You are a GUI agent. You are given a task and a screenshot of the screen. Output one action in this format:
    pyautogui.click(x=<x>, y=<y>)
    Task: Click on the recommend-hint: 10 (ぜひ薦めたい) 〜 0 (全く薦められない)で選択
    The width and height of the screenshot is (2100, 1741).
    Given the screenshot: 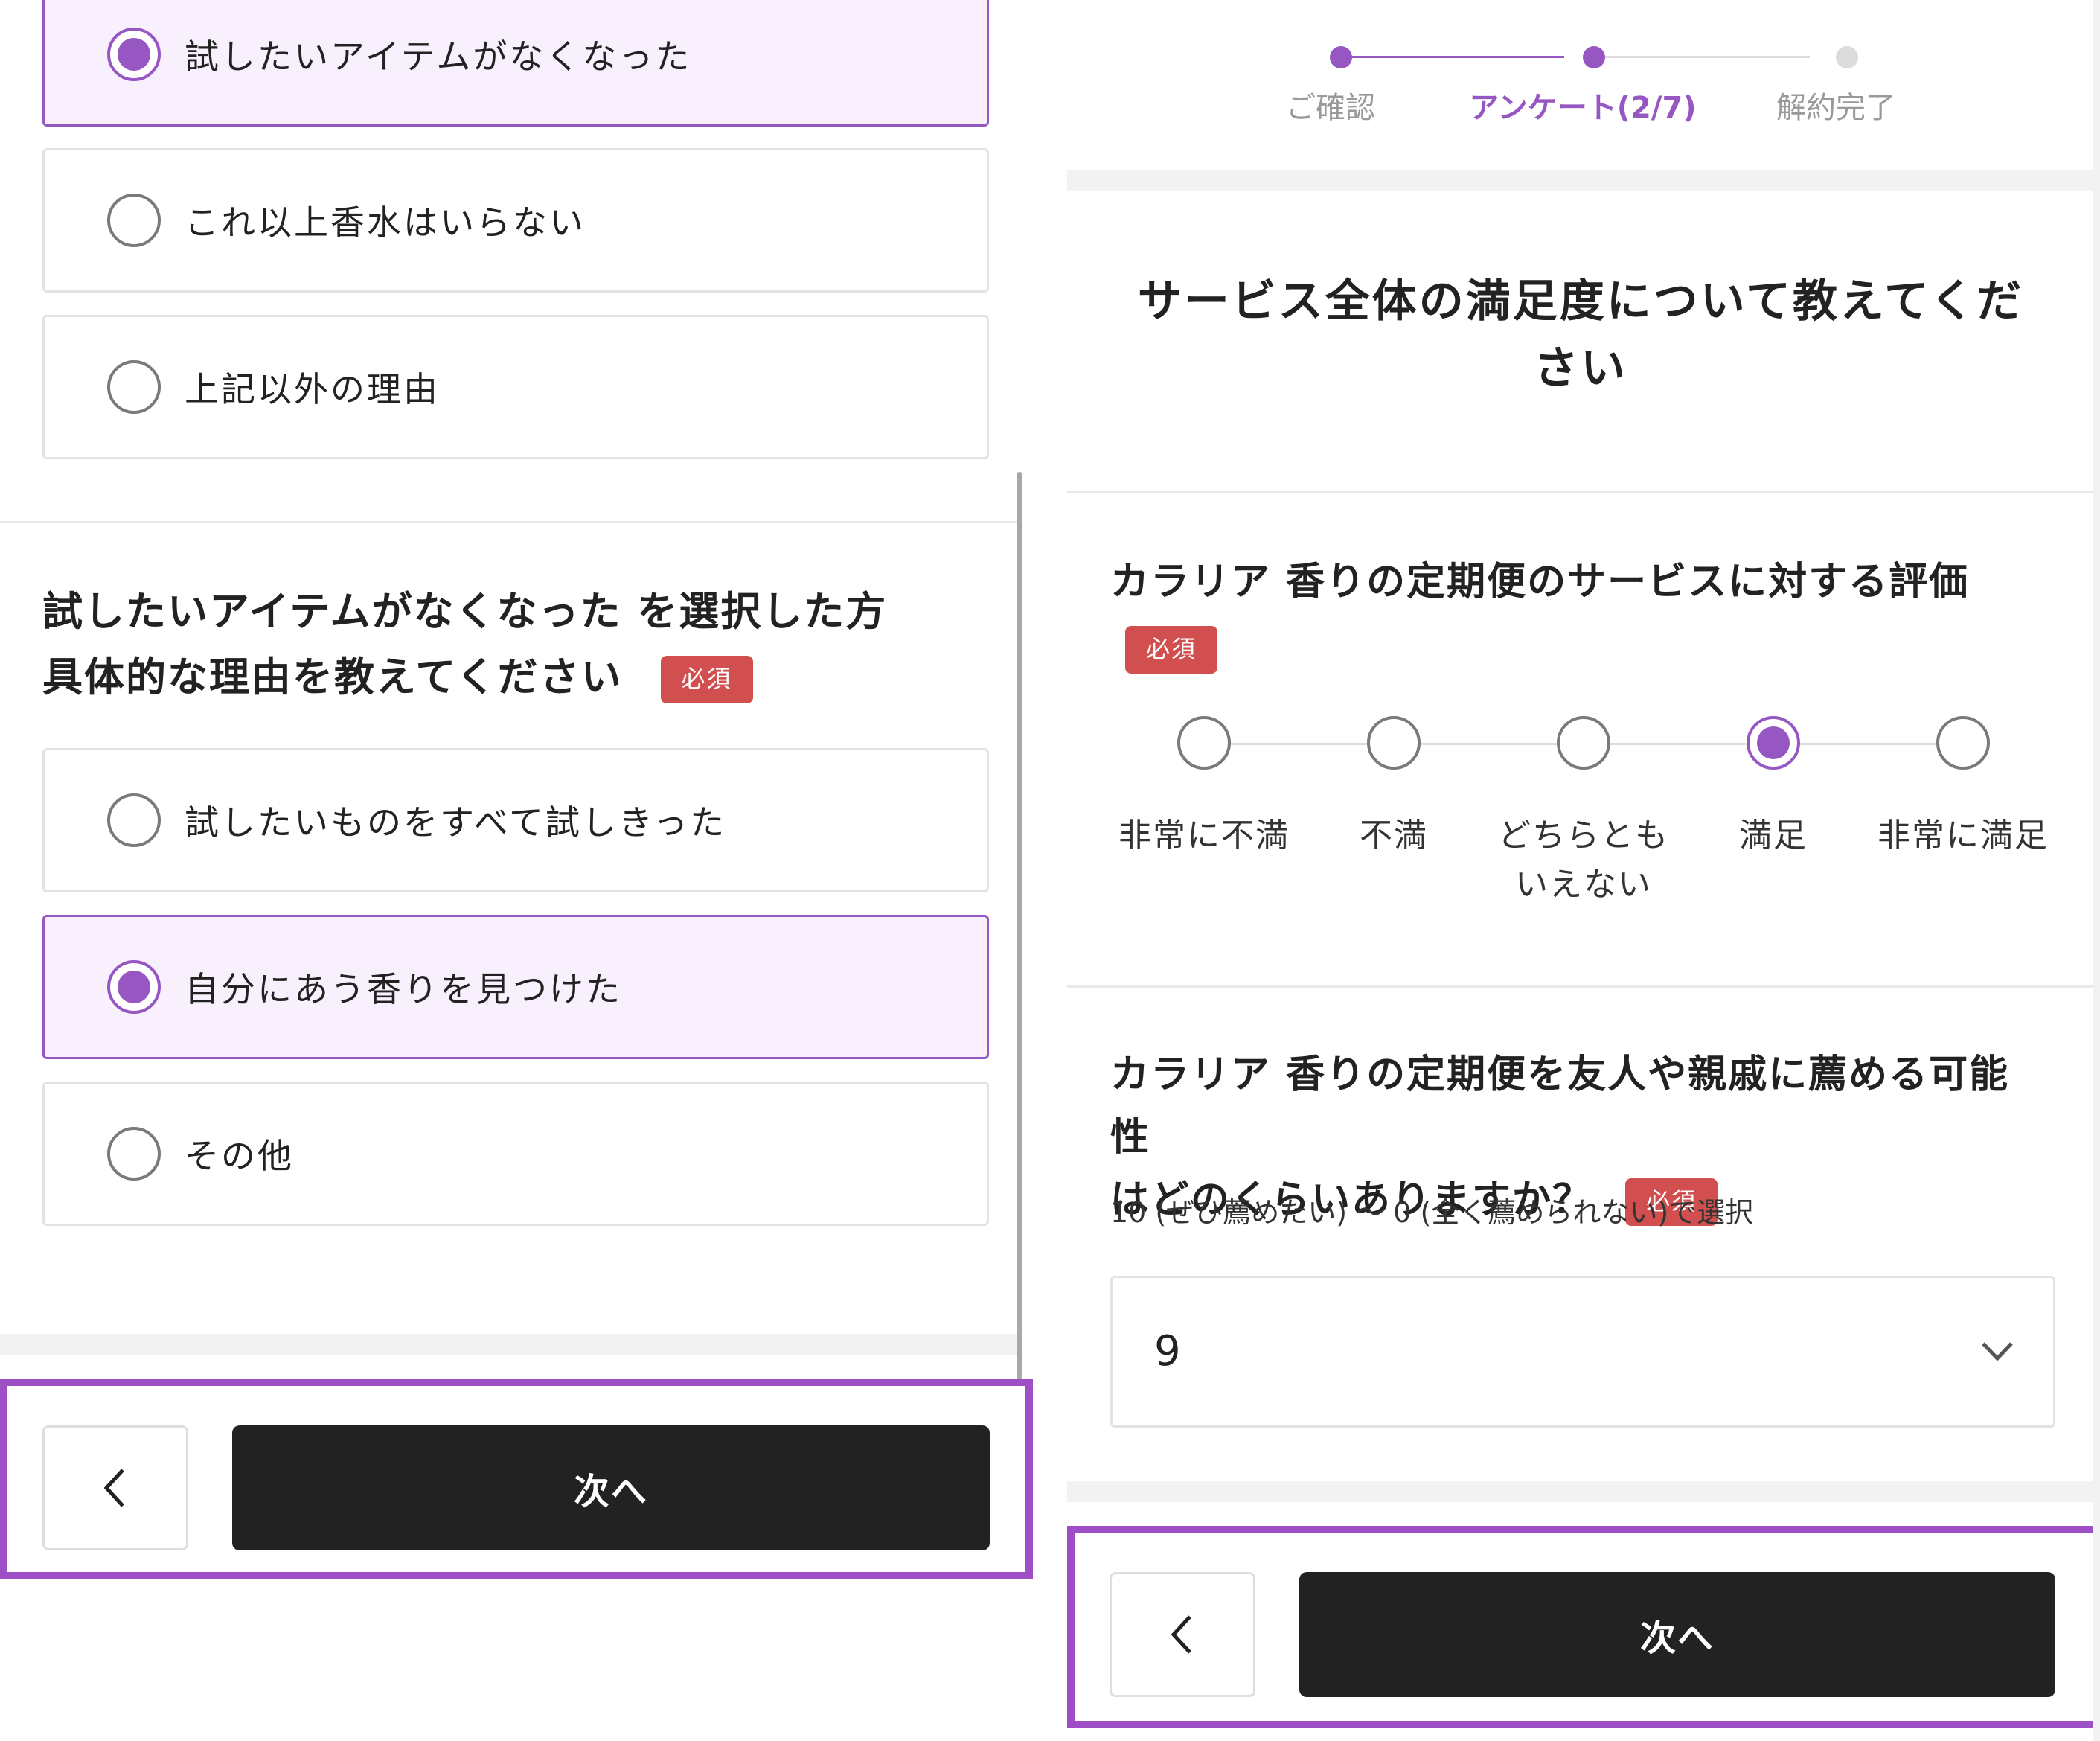 What is the action you would take?
    pyautogui.click(x=1432, y=1212)
    